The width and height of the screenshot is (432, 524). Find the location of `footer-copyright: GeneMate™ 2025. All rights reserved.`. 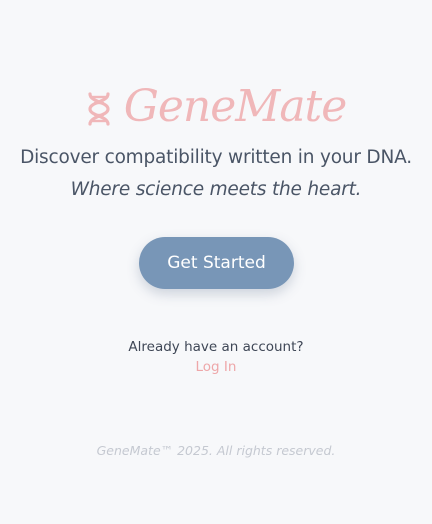

footer-copyright: GeneMate™ 2025. All rights reserved. is located at coordinates (216, 450).